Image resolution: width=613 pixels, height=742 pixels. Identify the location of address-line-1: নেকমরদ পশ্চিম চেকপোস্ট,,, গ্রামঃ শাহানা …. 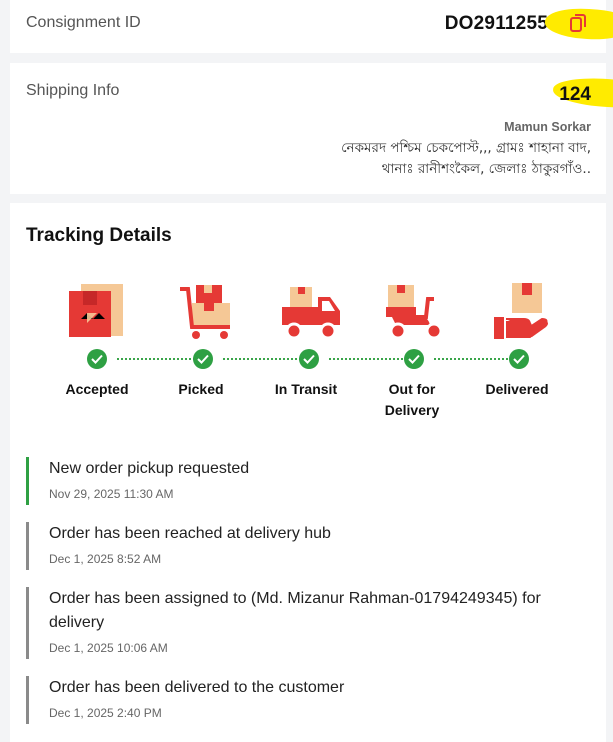
(466, 148).